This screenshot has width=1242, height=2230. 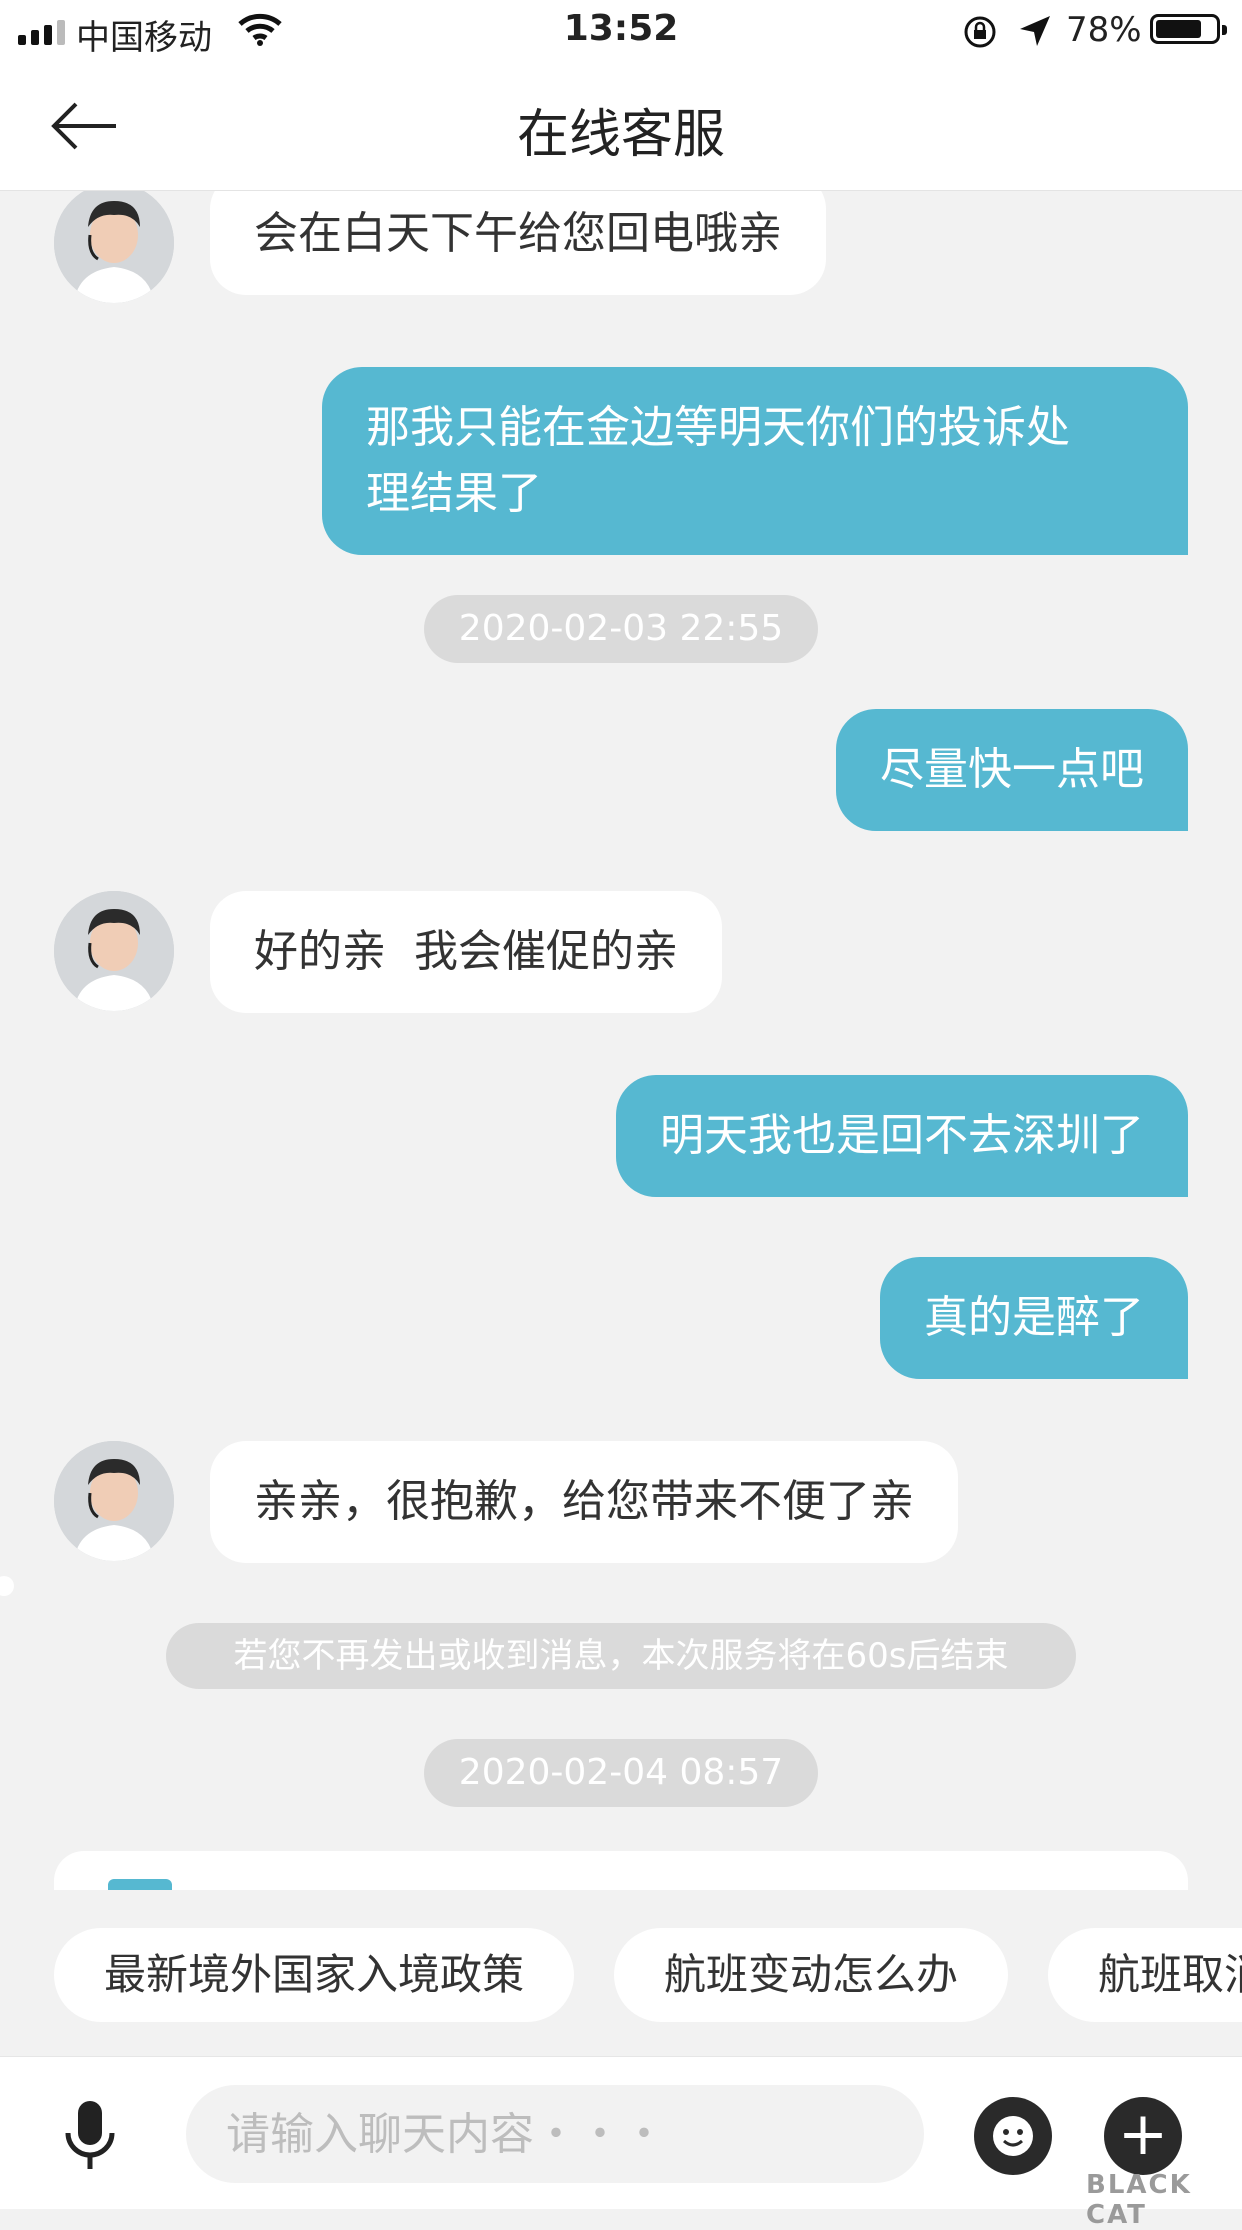 I want to click on user-message: 明天我也是回不去深圳了, so click(x=902, y=1136).